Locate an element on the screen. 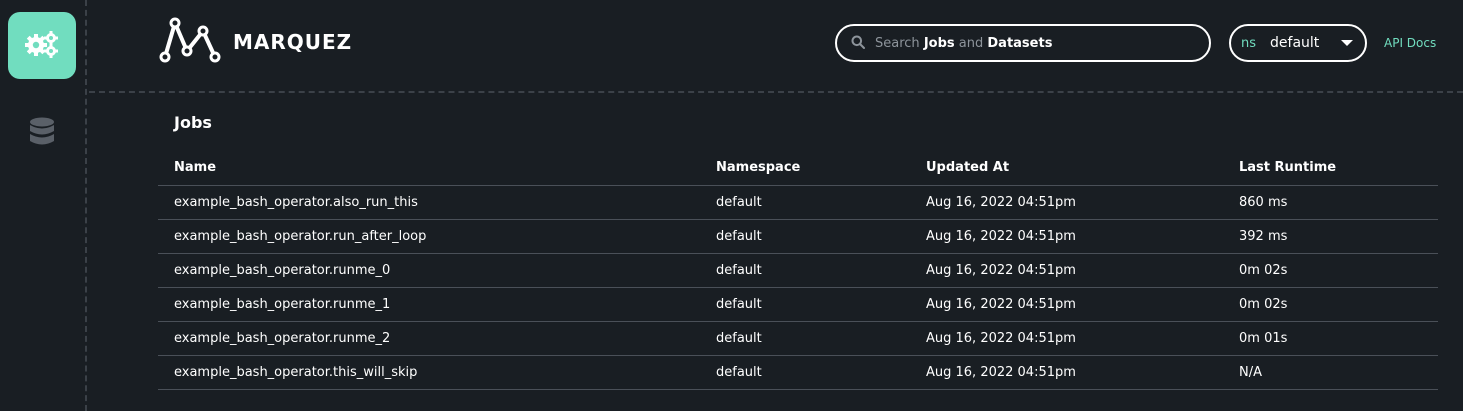 This screenshot has height=411, width=1463. job-name-link: example_bash_operator.runme_2 is located at coordinates (429, 338).